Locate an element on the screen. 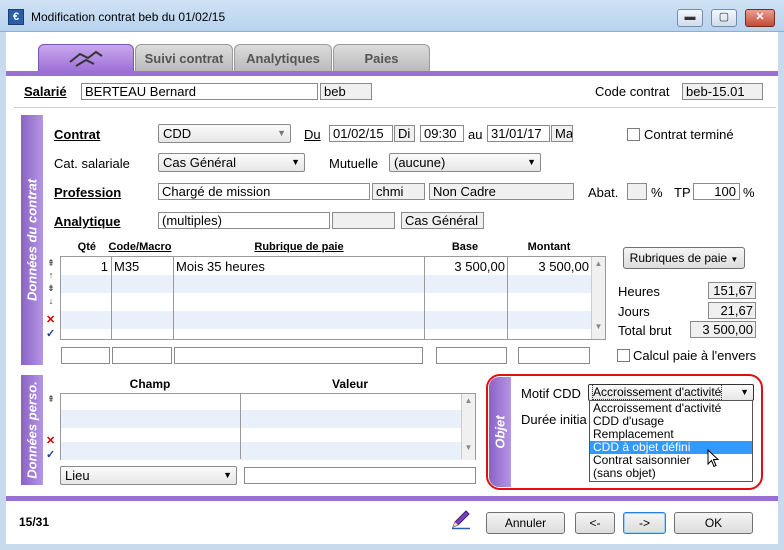  objet-section-label: Objet is located at coordinates (500, 432).